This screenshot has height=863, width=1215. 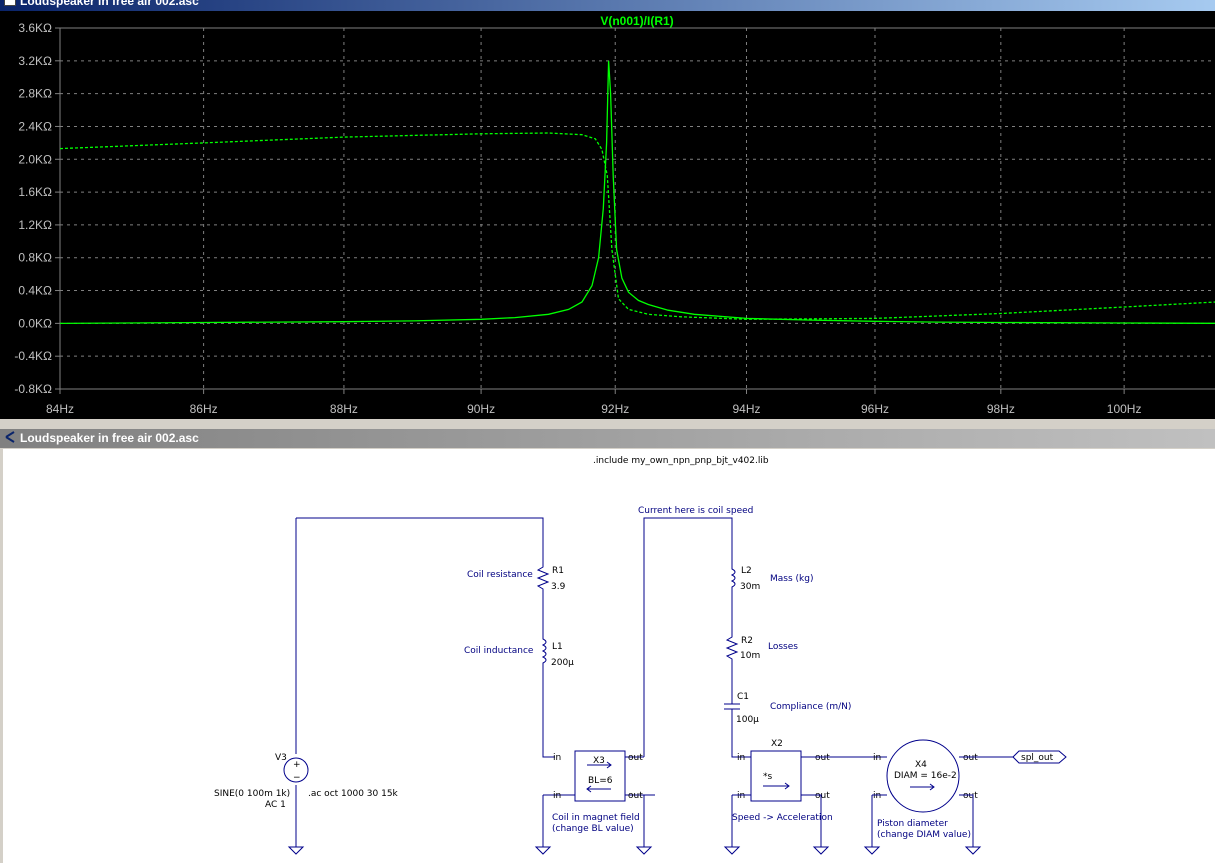 I want to click on x3-pin-out-minus: out, so click(x=635, y=796).